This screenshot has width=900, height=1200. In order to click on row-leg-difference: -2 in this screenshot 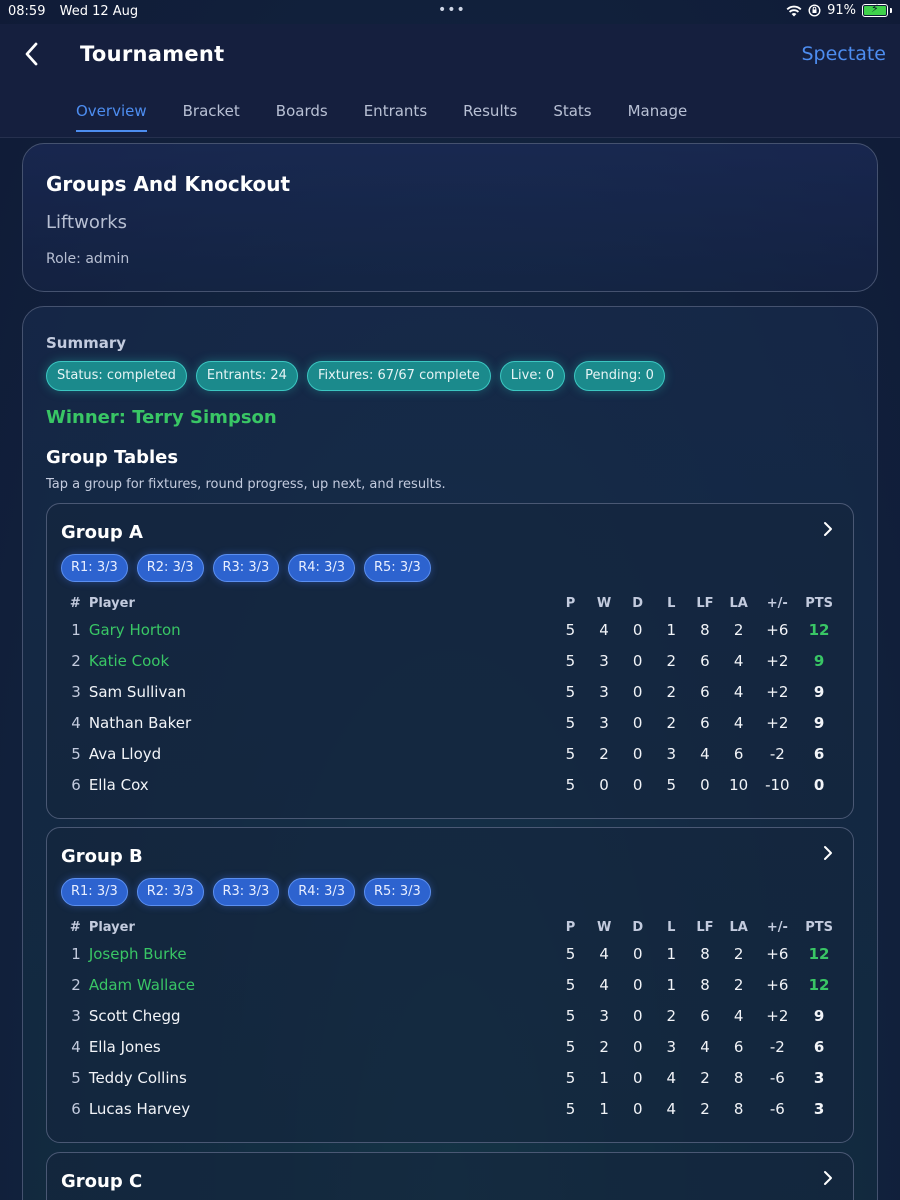, I will do `click(777, 753)`.